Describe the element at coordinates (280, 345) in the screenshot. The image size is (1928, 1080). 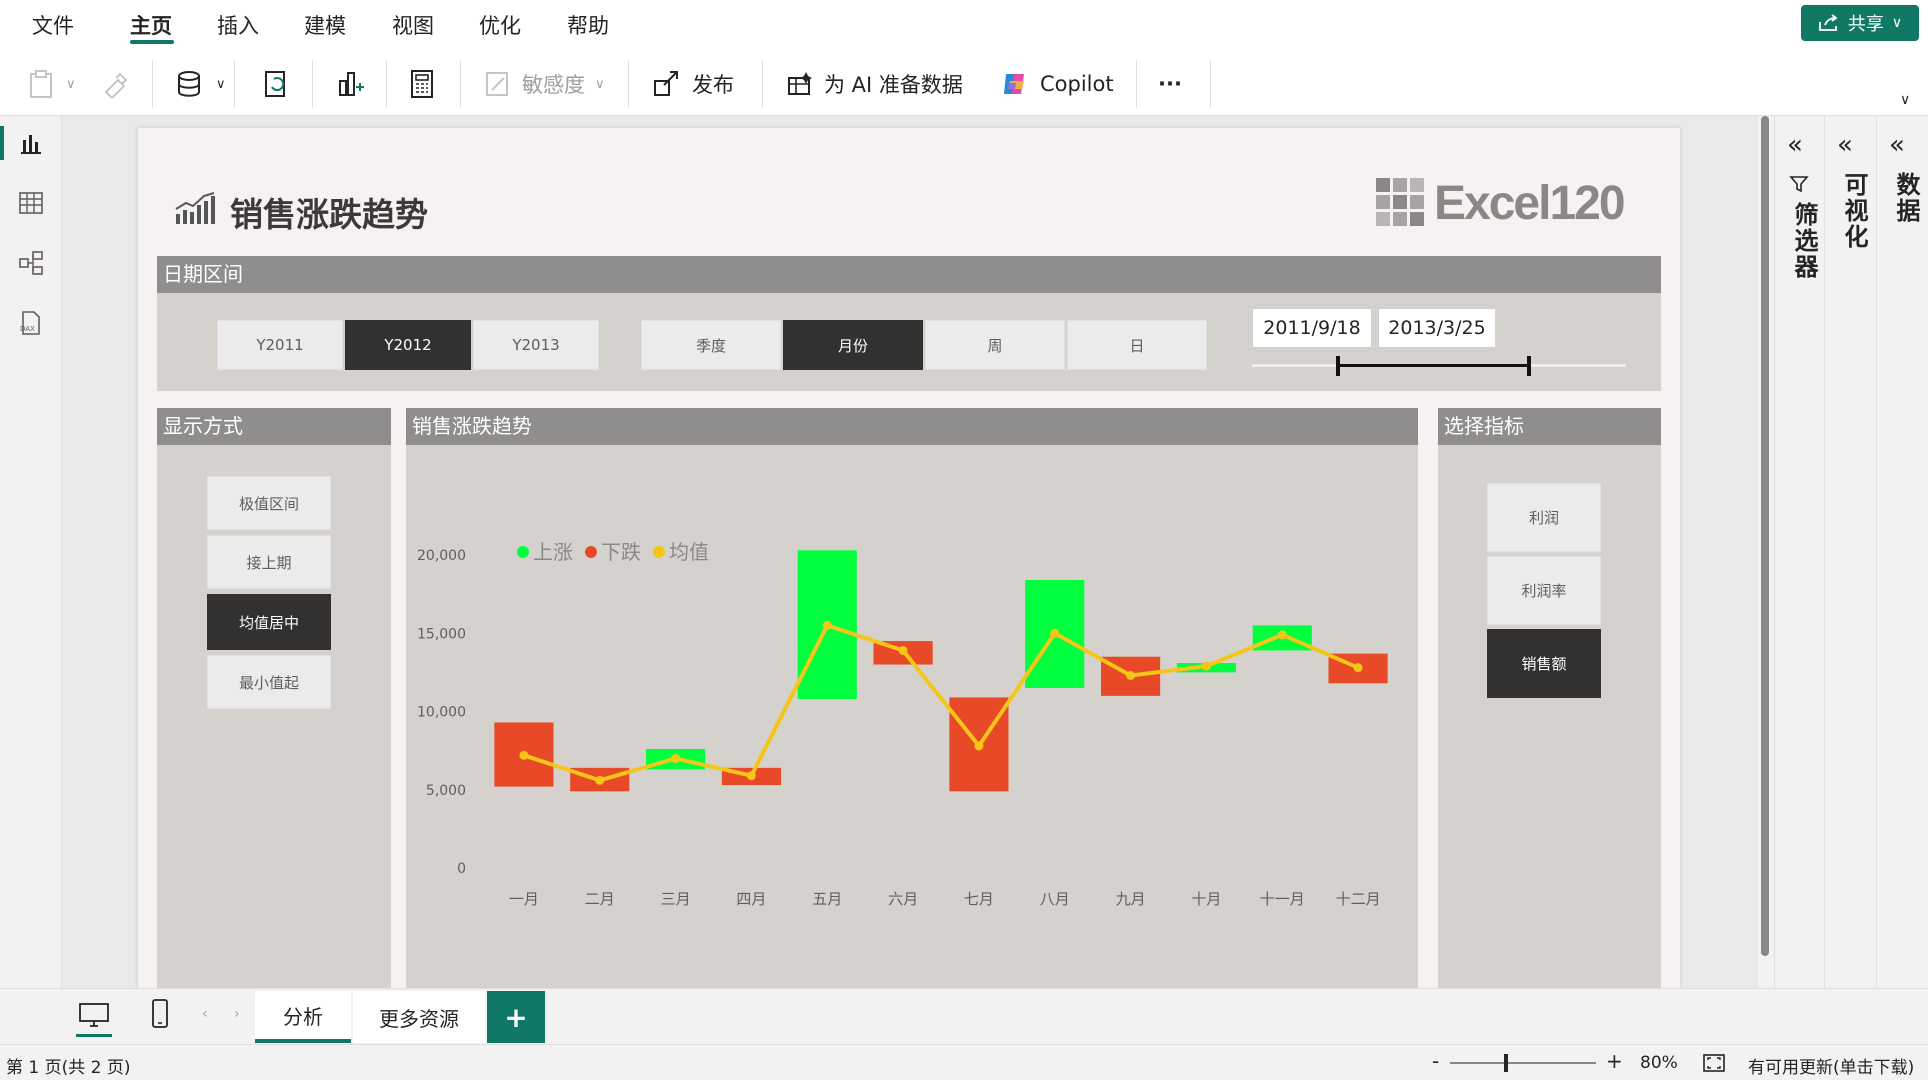
I see `year-slicer-y2011: Y2011` at that location.